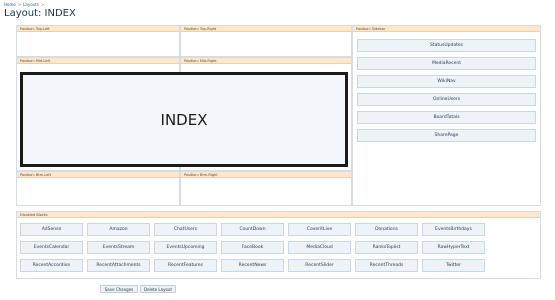 The width and height of the screenshot is (555, 300). I want to click on breadcrumb-home: Home, so click(10, 4).